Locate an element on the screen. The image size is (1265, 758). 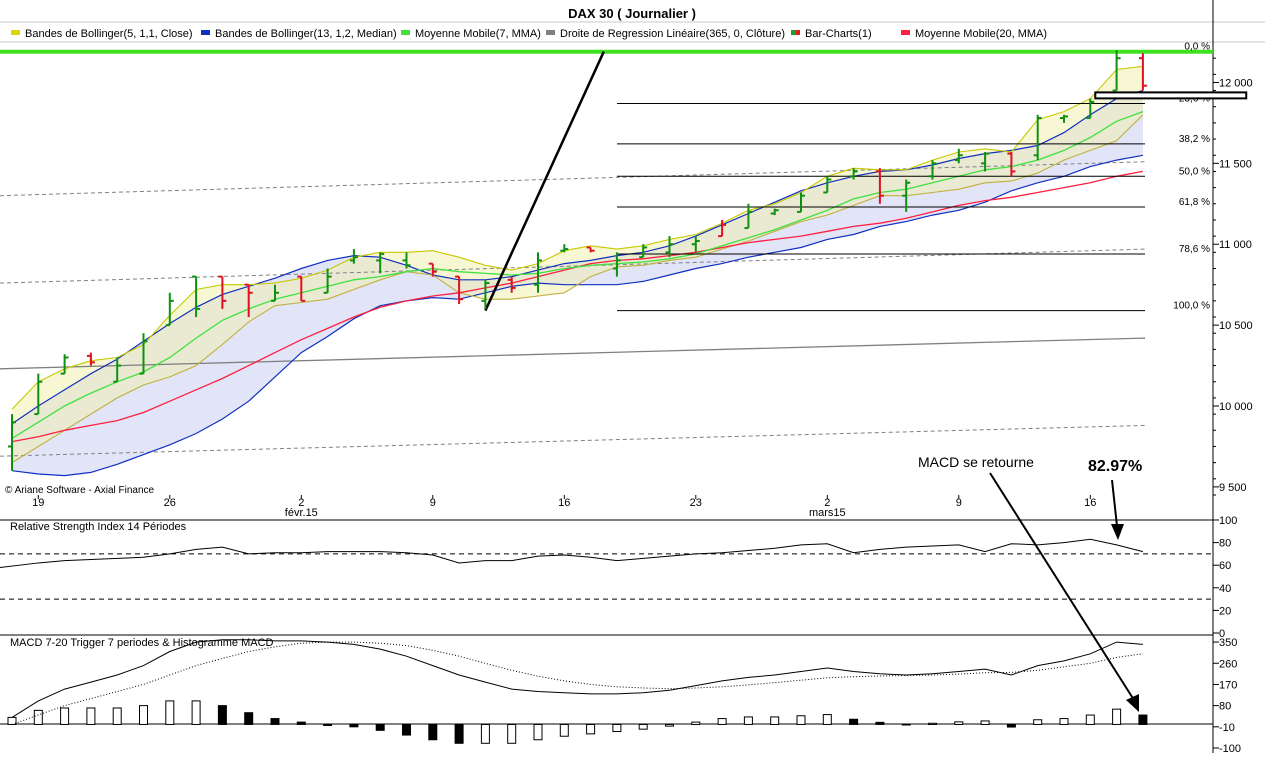
macd-annotation-text: MACD se retourne is located at coordinates (976, 462).